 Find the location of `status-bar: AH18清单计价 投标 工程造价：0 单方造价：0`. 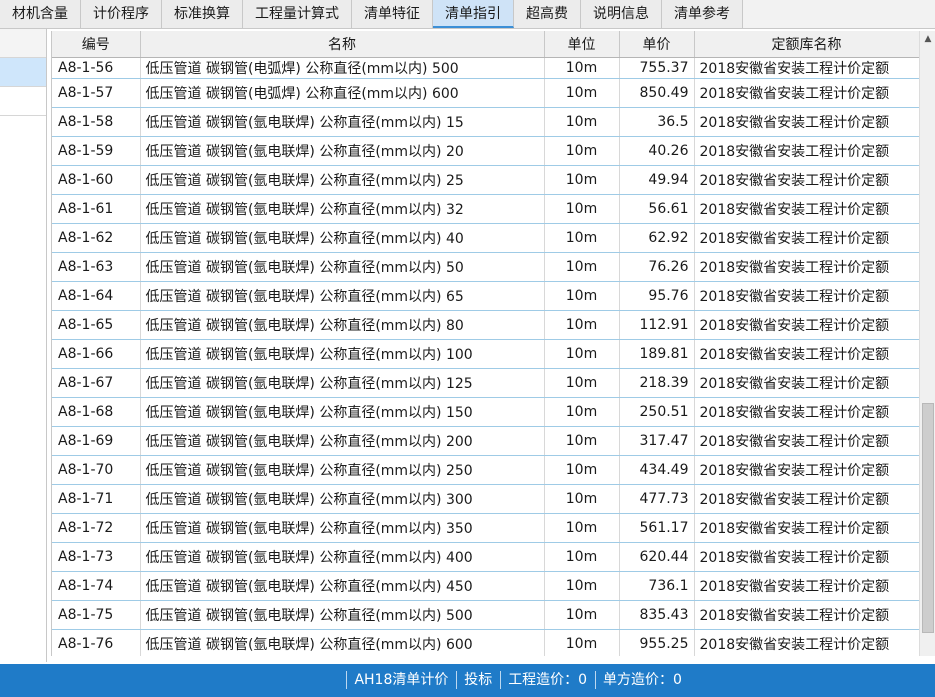

status-bar: AH18清单计价 投标 工程造价：0 单方造价：0 is located at coordinates (467, 680).